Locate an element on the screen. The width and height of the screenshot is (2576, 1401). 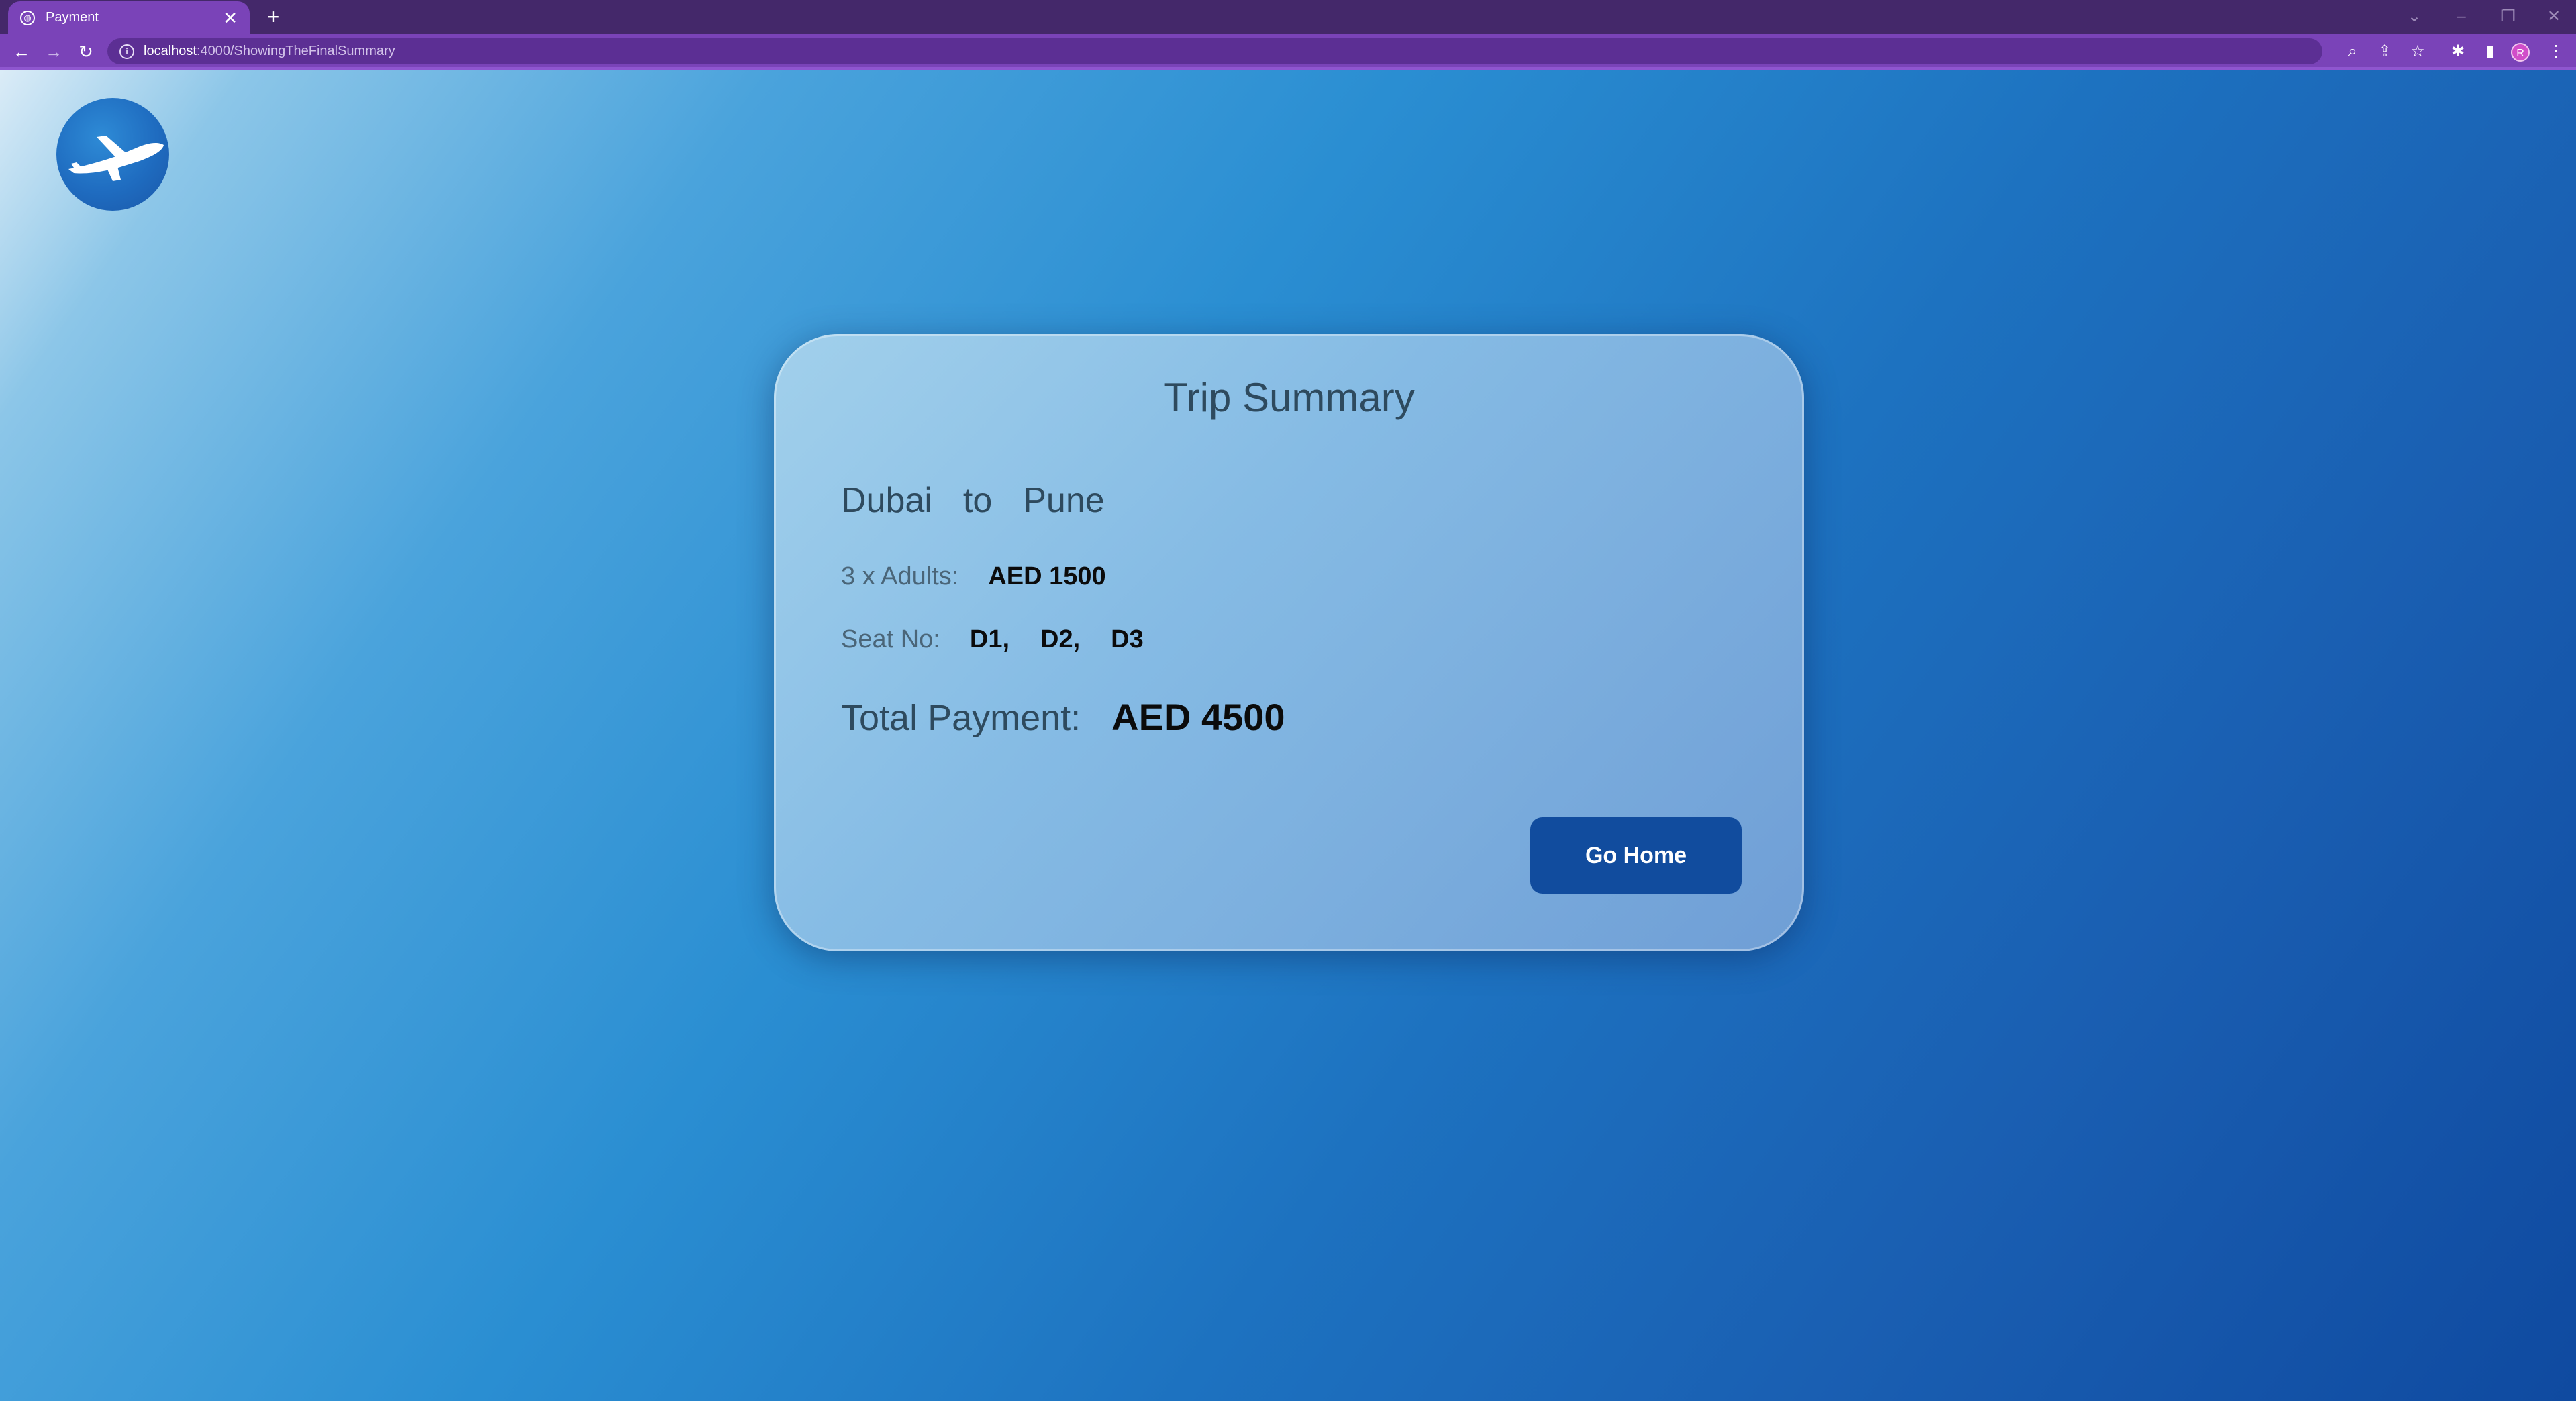
site-info-icon: i is located at coordinates (126, 51).